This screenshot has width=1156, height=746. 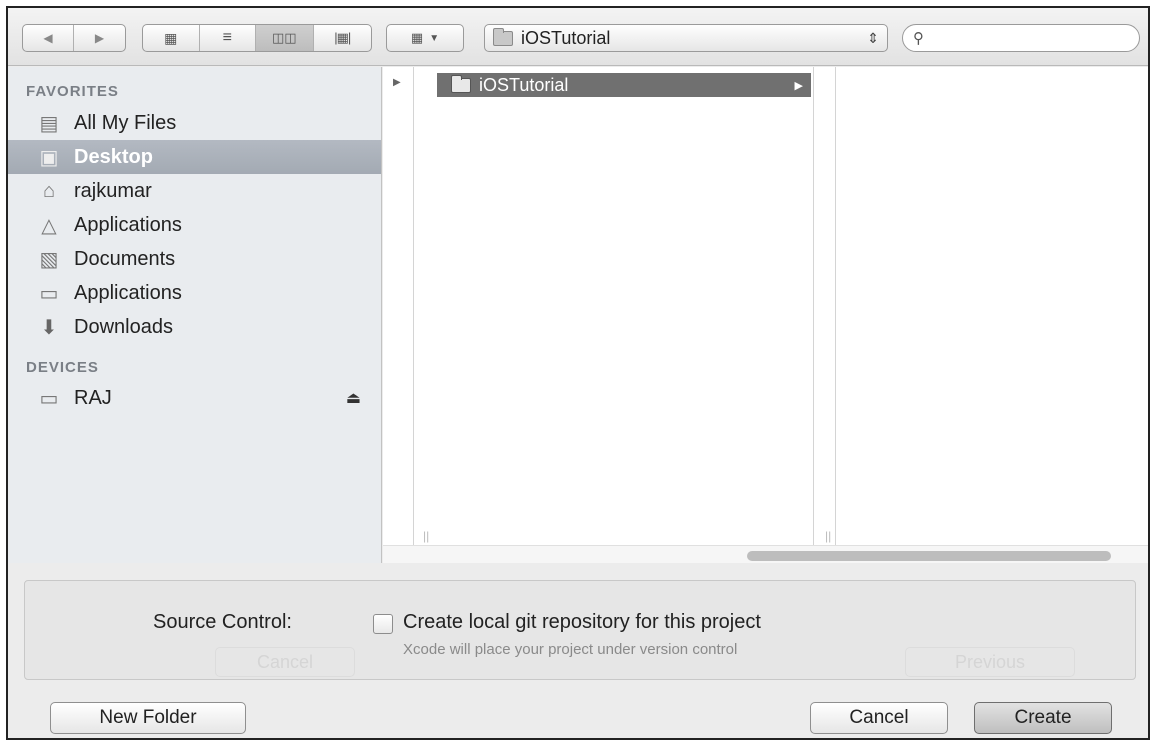 I want to click on list-view-icon: ≡, so click(x=227, y=37).